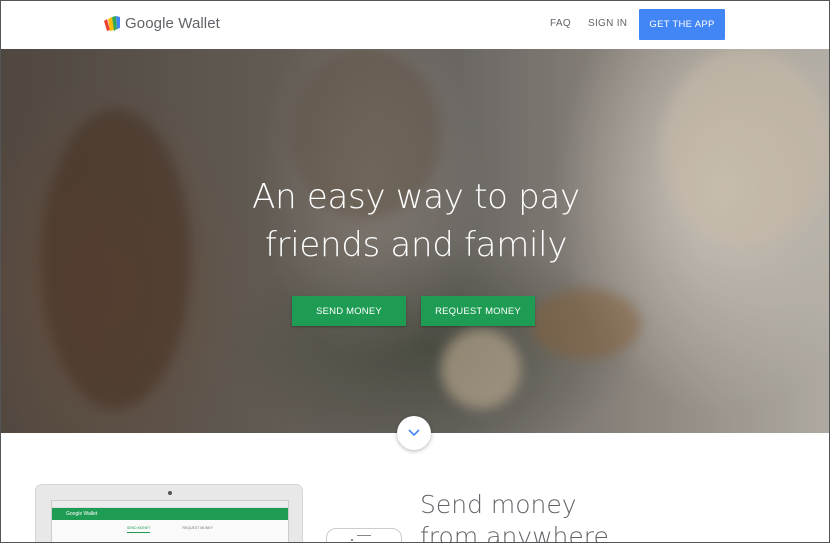 Image resolution: width=830 pixels, height=543 pixels. I want to click on section-heading-line1: Send money, so click(498, 504).